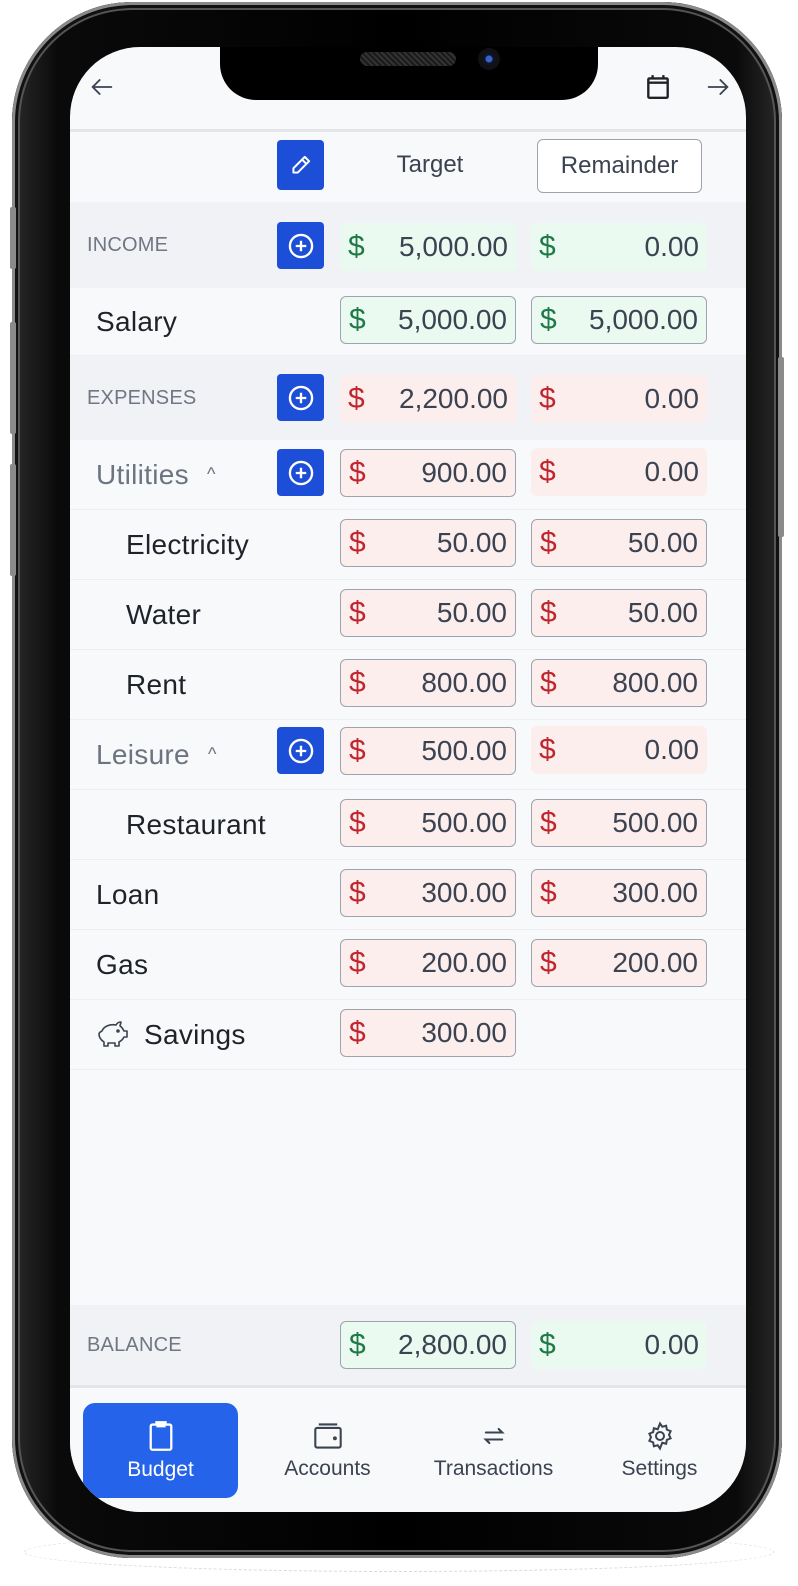 The image size is (798, 1586). I want to click on add-utilities-item-button, so click(300, 472).